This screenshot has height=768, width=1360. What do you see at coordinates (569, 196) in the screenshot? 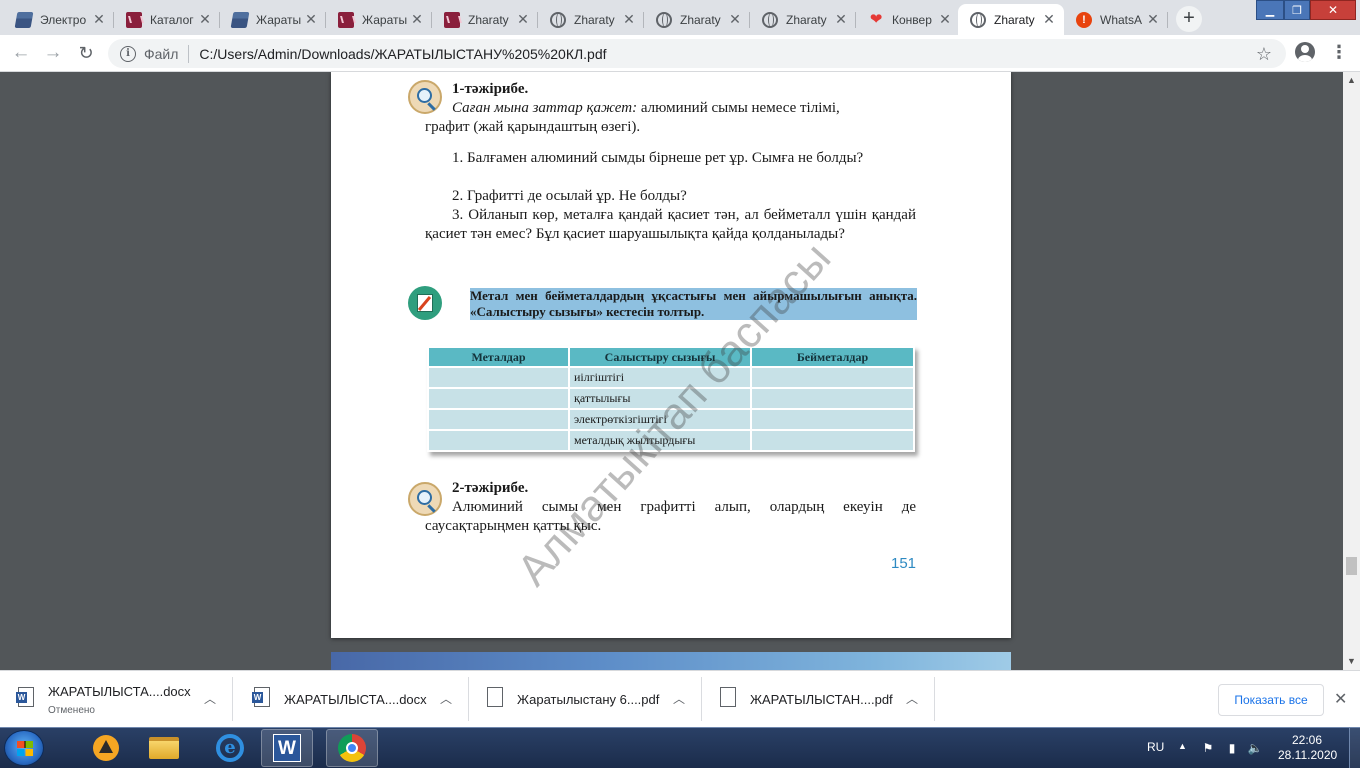
I see `experiment-1-step: 2. Графитті де осылай ұр. Не болды?` at bounding box center [569, 196].